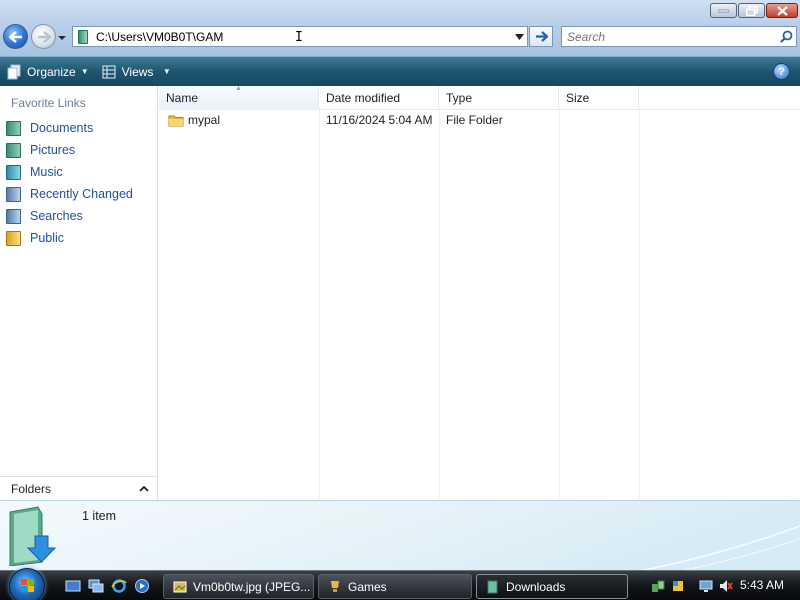  Describe the element at coordinates (459, 98) in the screenshot. I see `column-label: Type` at that location.